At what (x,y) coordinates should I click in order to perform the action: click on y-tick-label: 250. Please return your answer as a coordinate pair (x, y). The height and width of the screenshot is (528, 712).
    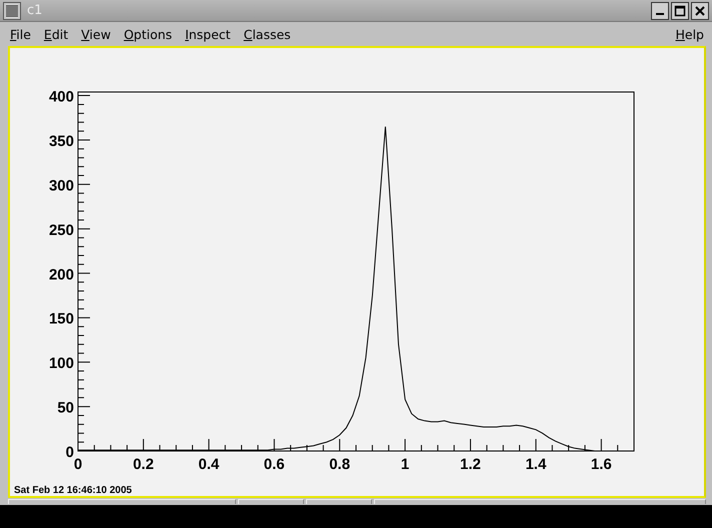
    Looking at the image, I should click on (61, 230).